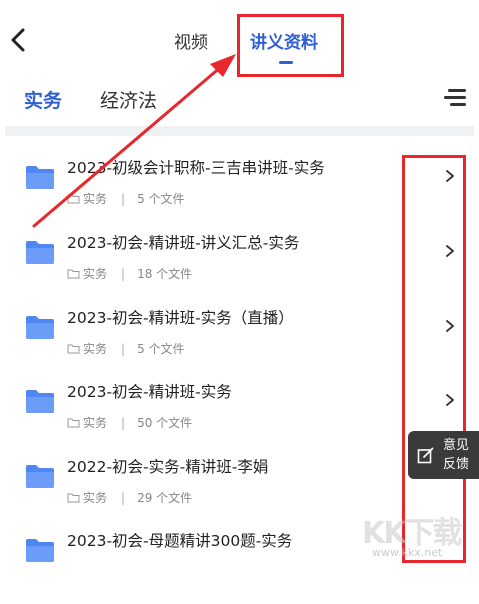 The height and width of the screenshot is (604, 479). I want to click on watermark-url: www.kkx.net, so click(407, 552).